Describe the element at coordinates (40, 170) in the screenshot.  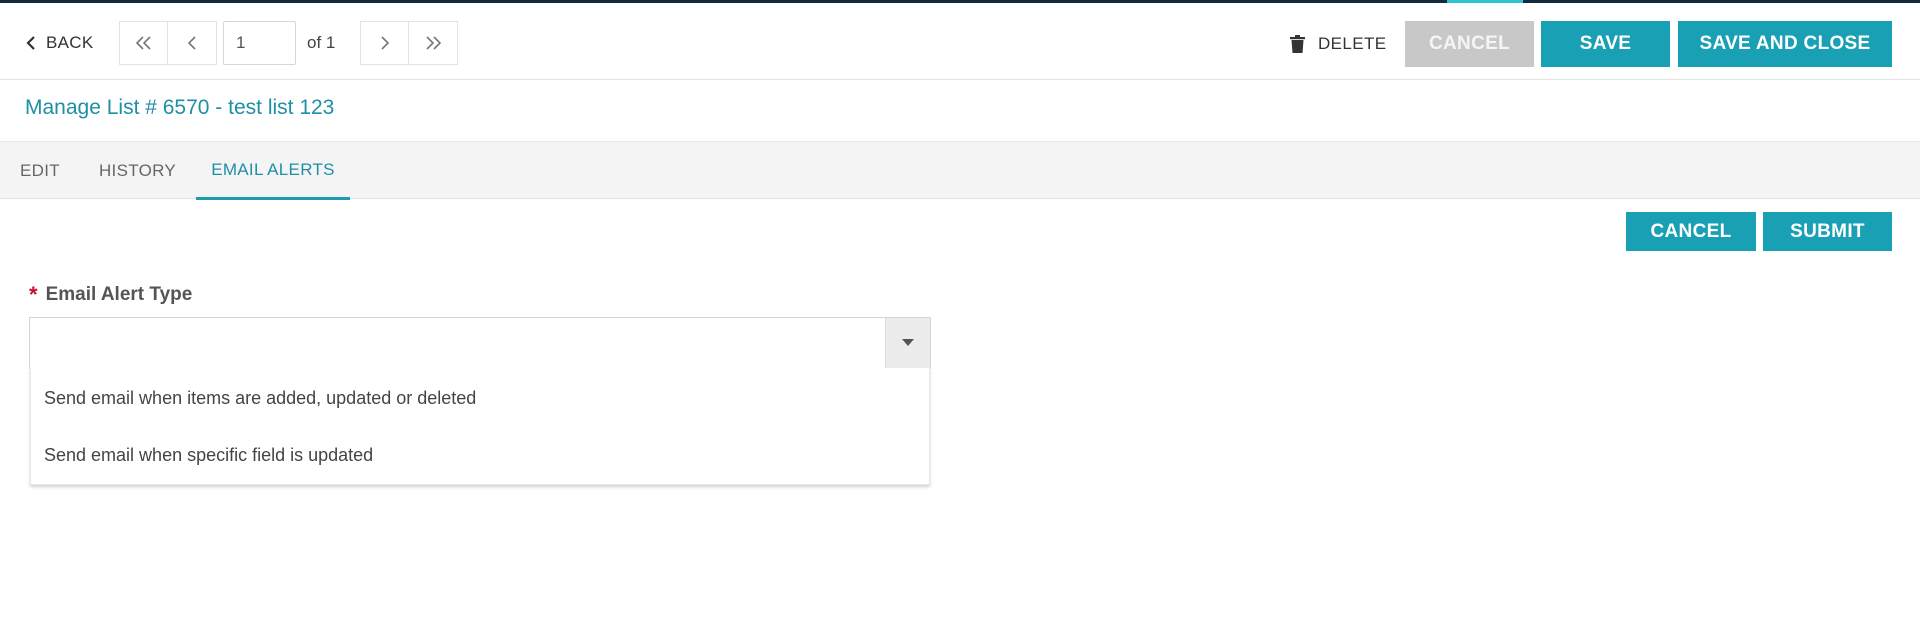
I see `tab-edit: EDIT` at that location.